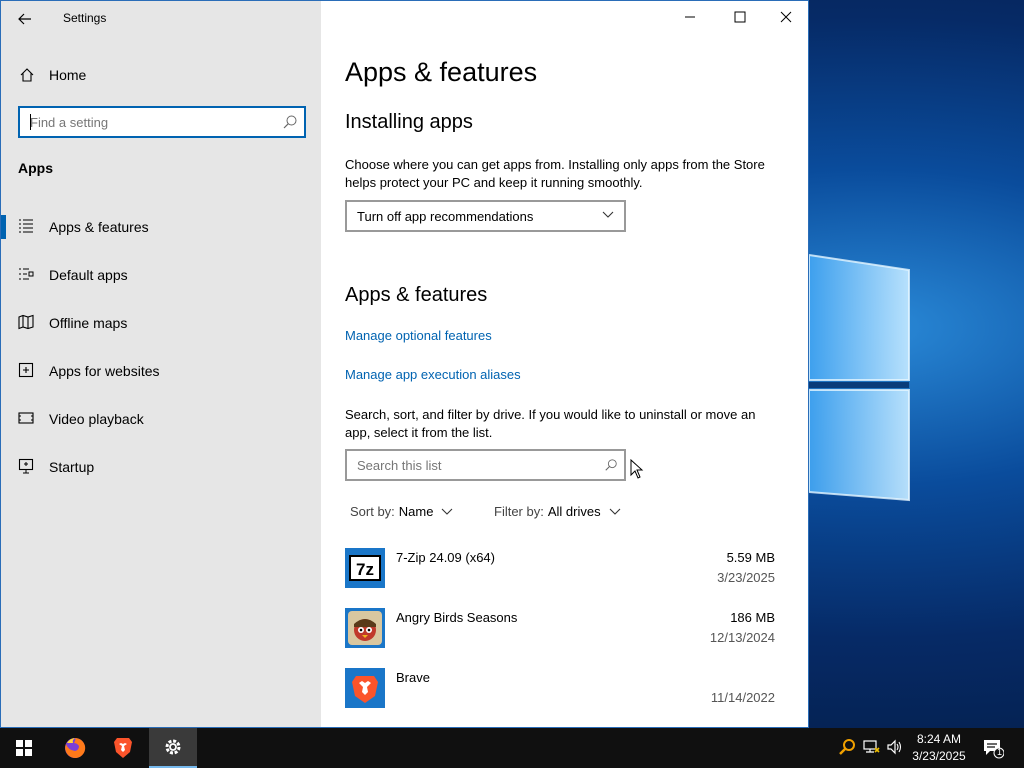  Describe the element at coordinates (26, 322) in the screenshot. I see `offline-maps-icon` at that location.